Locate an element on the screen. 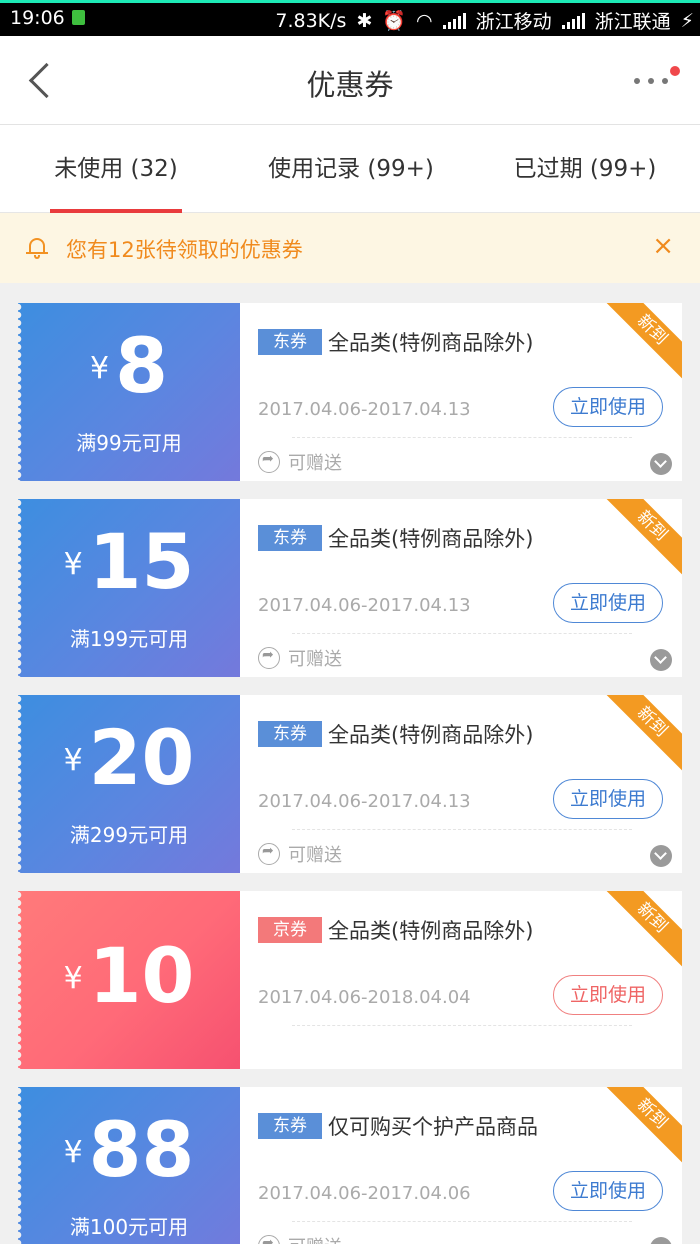 The image size is (700, 1244). coupon-amount: ¥20 is located at coordinates (129, 758).